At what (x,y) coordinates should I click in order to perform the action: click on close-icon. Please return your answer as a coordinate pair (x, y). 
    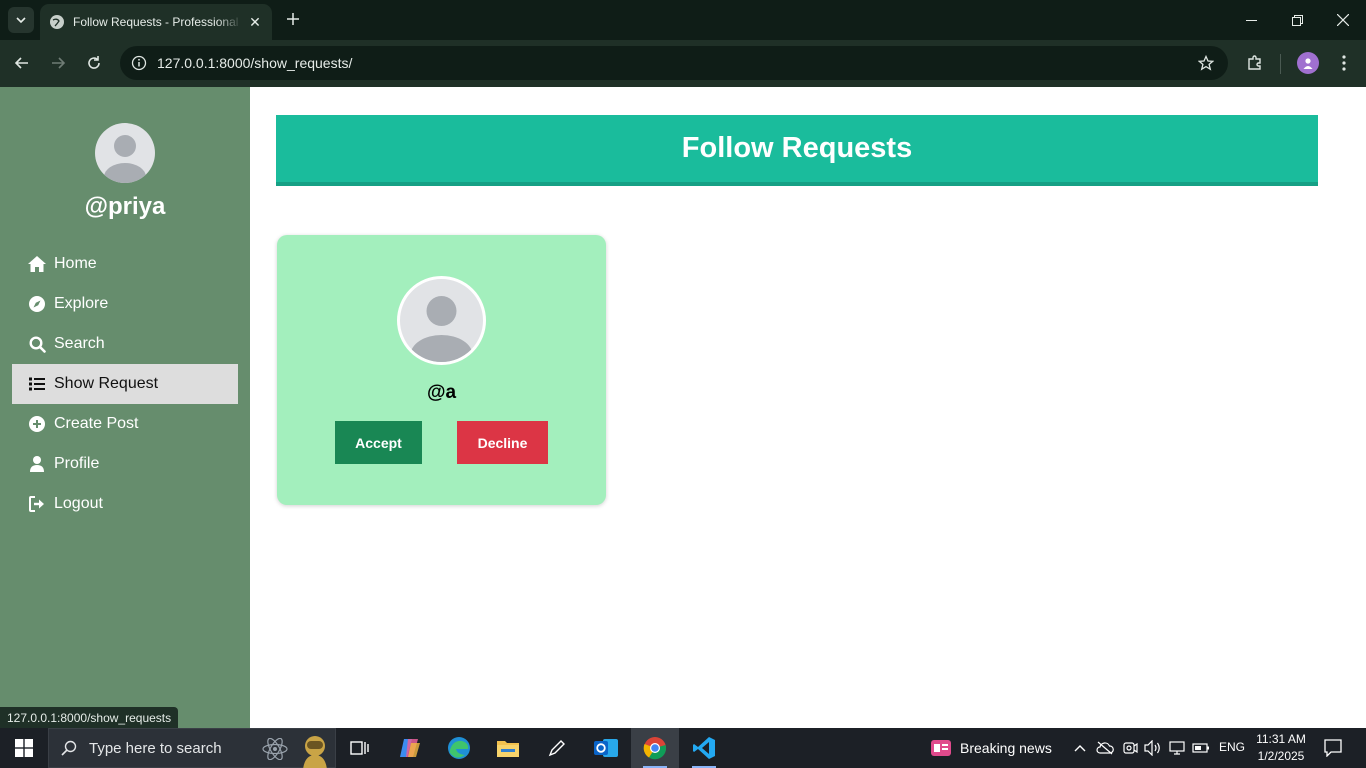
    Looking at the image, I should click on (1343, 20).